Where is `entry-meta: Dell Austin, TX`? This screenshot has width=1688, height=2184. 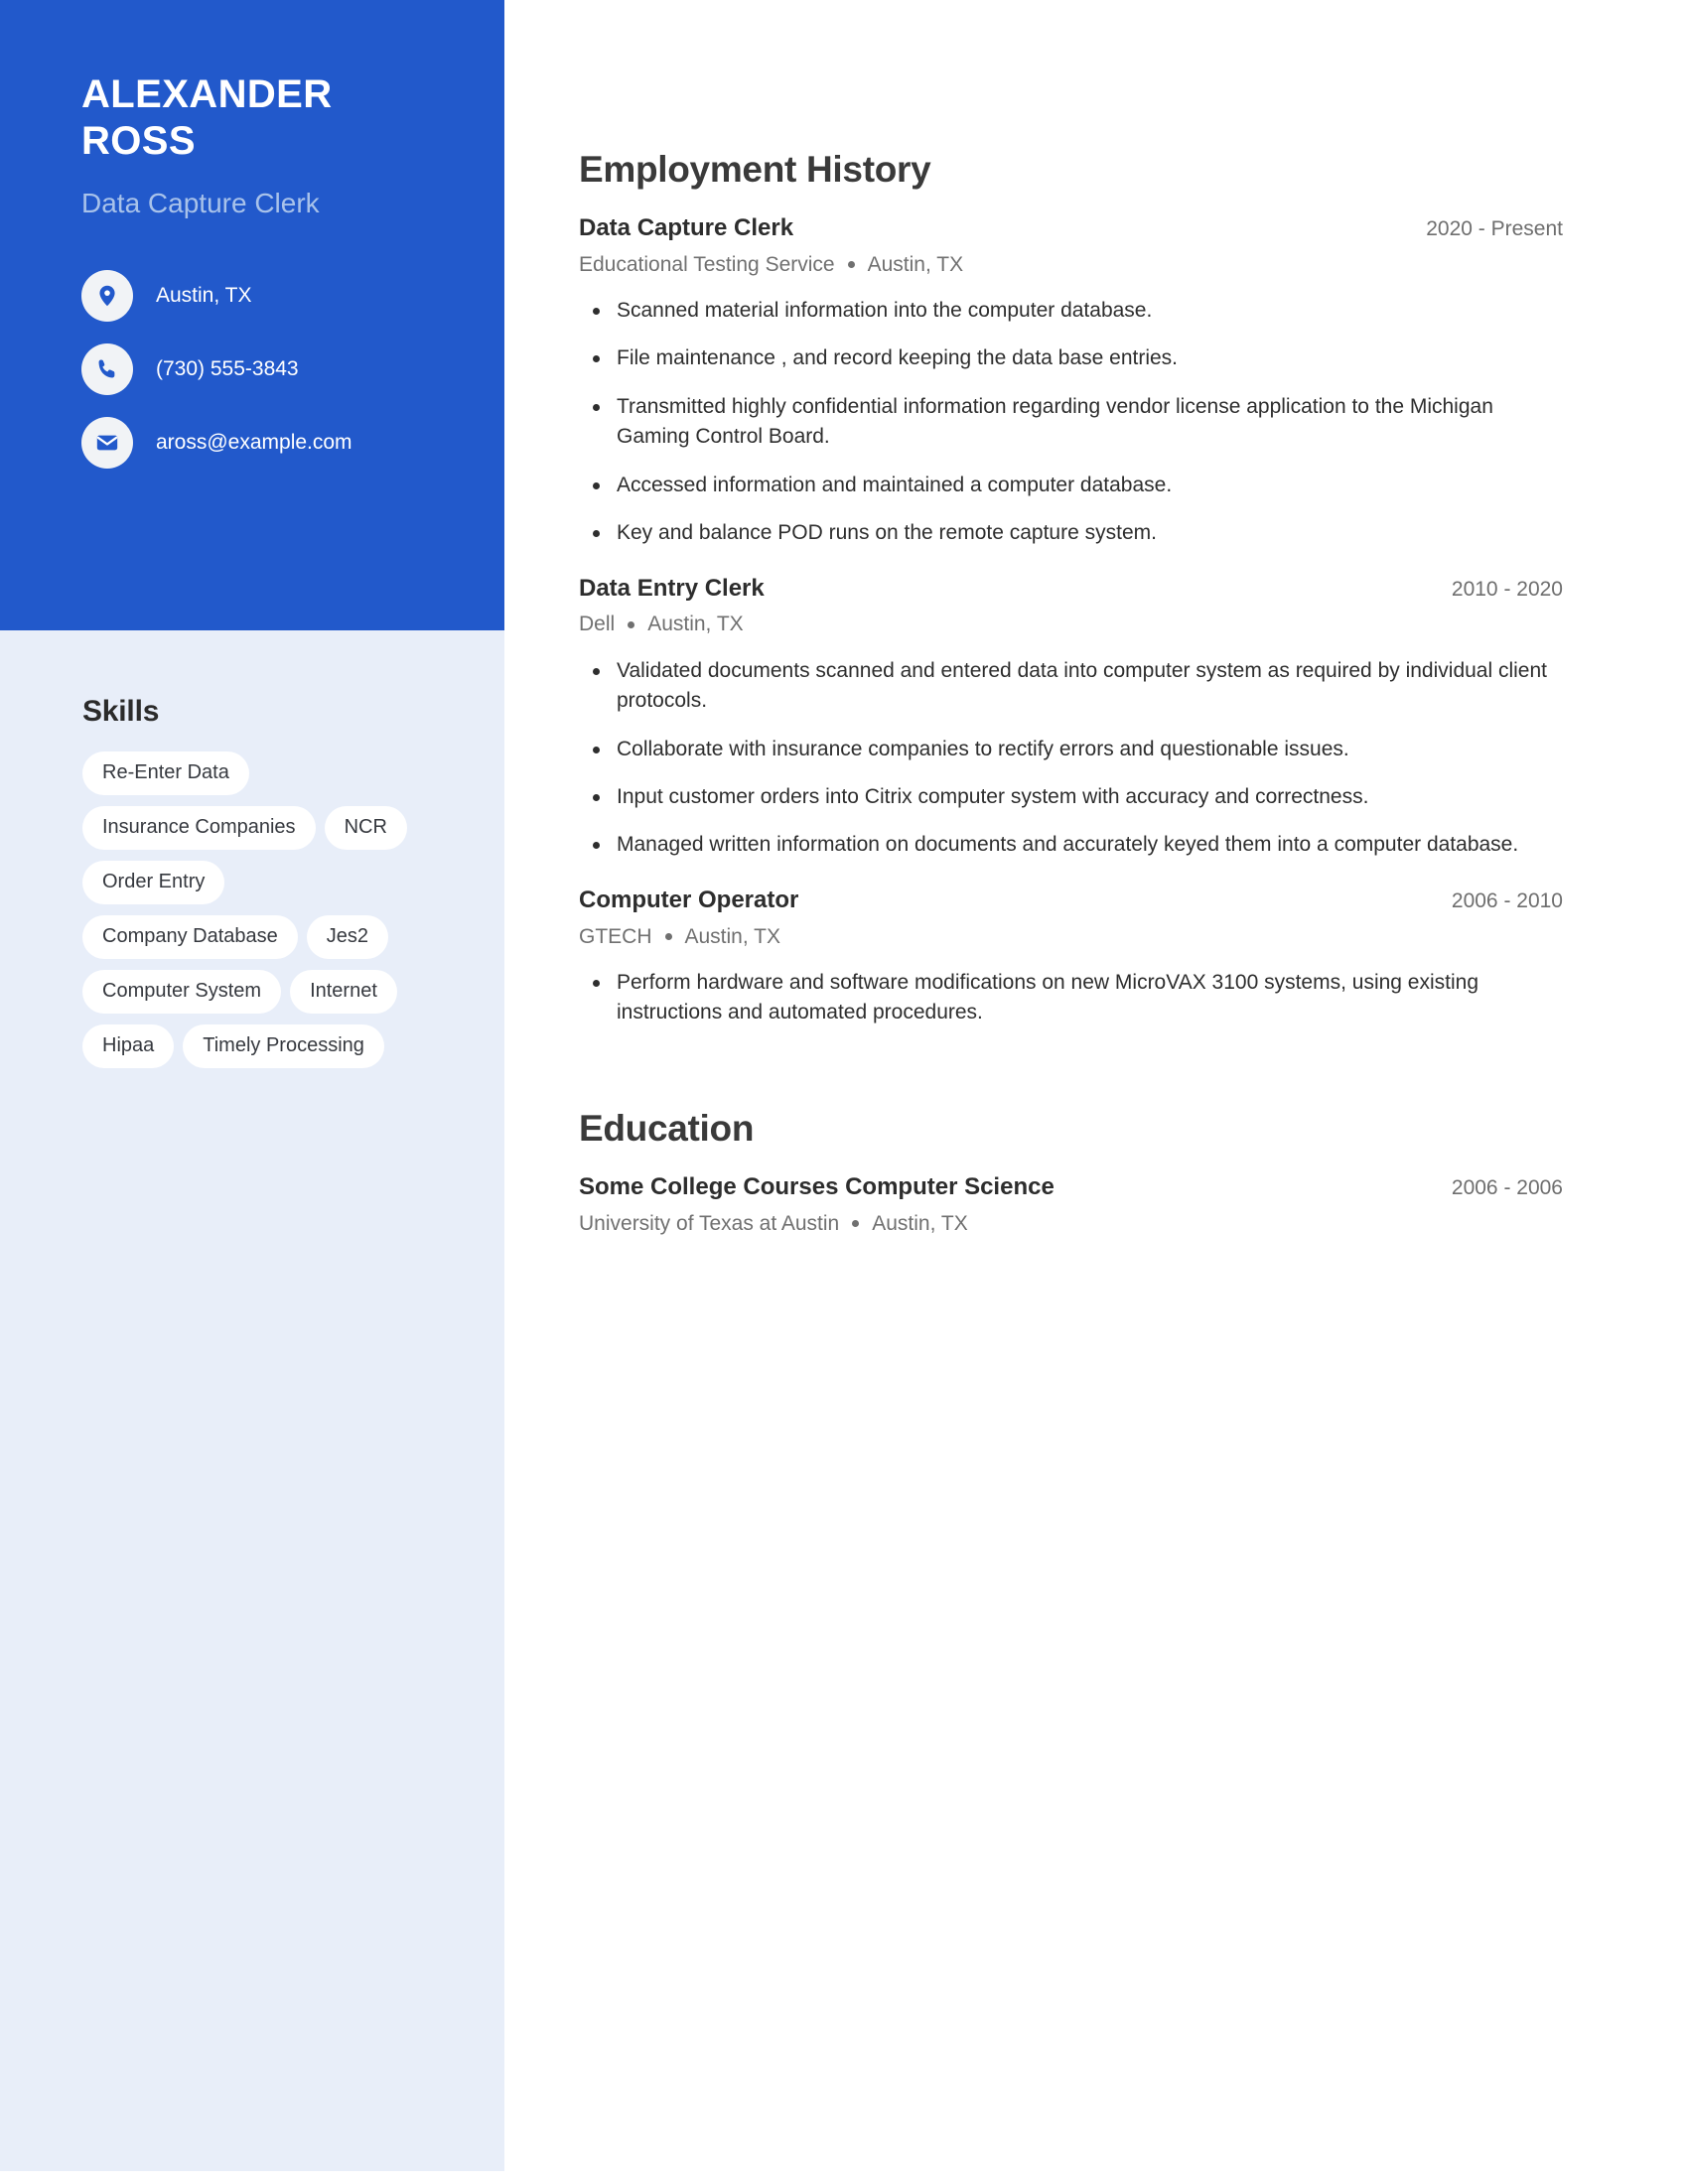
entry-meta: Dell Austin, TX is located at coordinates (1071, 624).